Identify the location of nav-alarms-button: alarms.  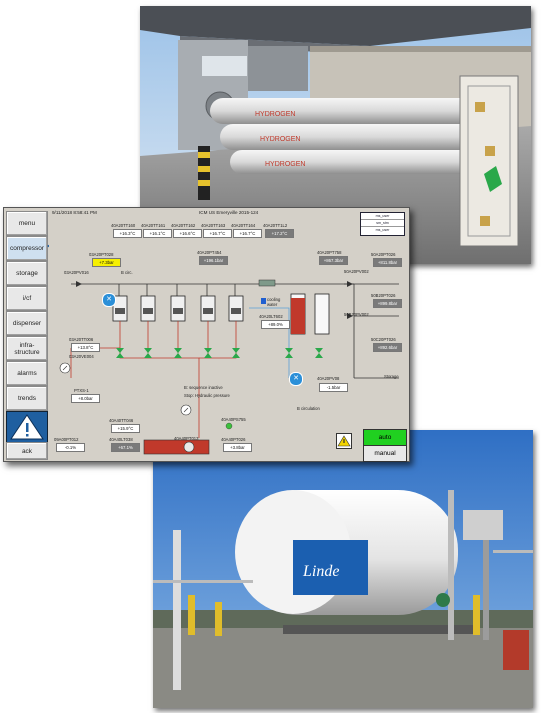
(27, 373).